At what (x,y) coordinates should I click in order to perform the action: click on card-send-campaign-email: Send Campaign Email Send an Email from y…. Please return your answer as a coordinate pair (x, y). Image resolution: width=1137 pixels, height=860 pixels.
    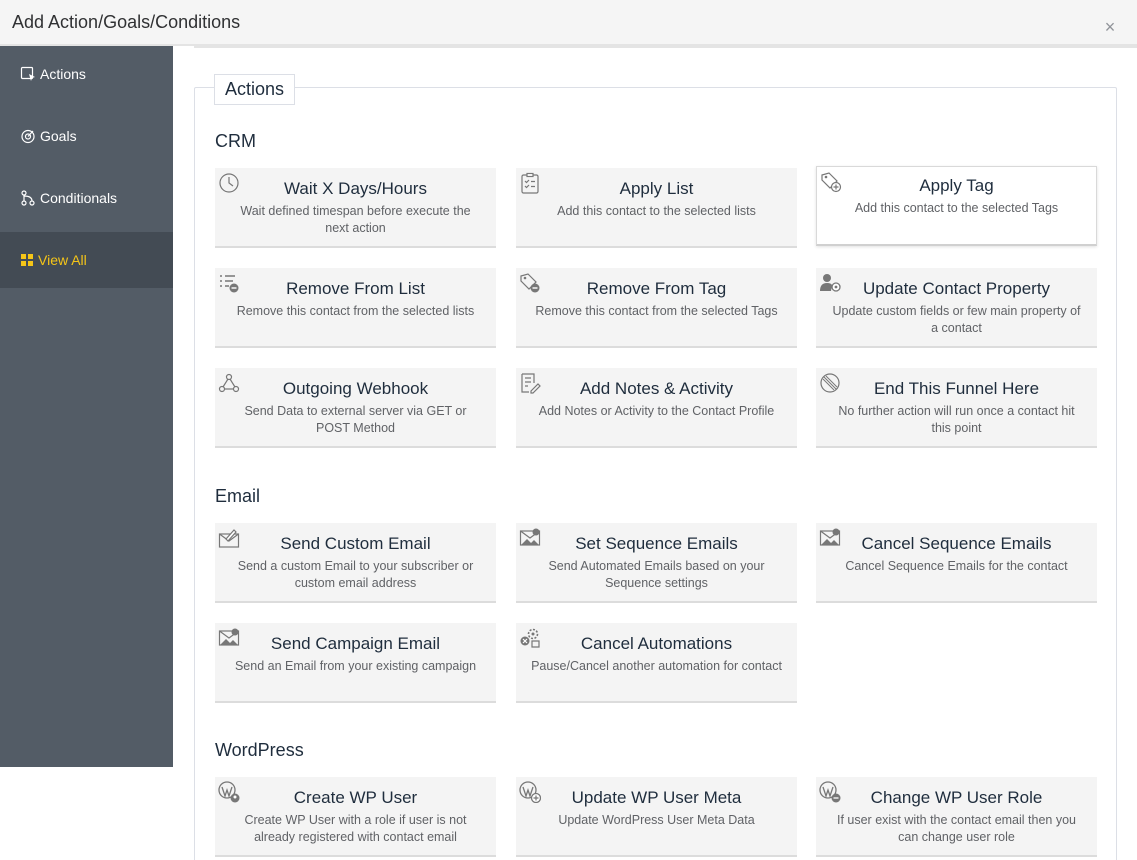
    Looking at the image, I should click on (355, 663).